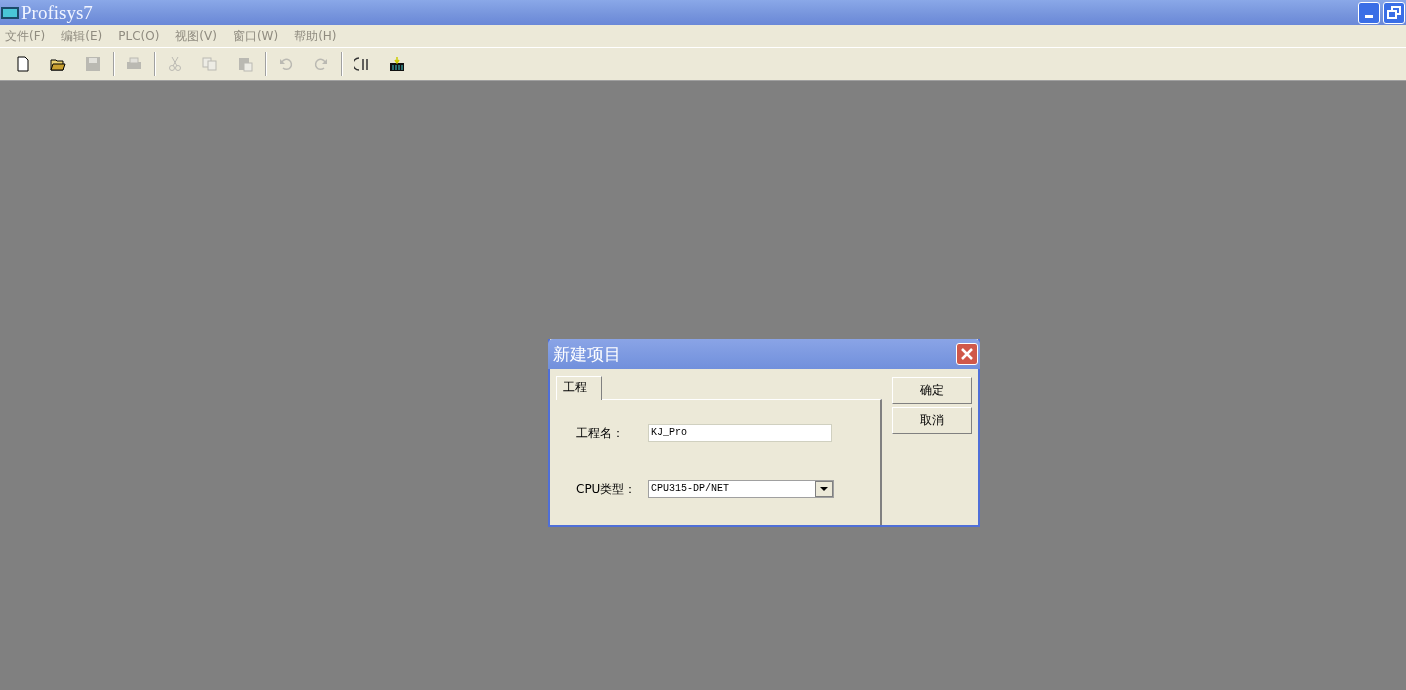 The image size is (1406, 690). What do you see at coordinates (57, 12) in the screenshot?
I see `window-title: Profisys7` at bounding box center [57, 12].